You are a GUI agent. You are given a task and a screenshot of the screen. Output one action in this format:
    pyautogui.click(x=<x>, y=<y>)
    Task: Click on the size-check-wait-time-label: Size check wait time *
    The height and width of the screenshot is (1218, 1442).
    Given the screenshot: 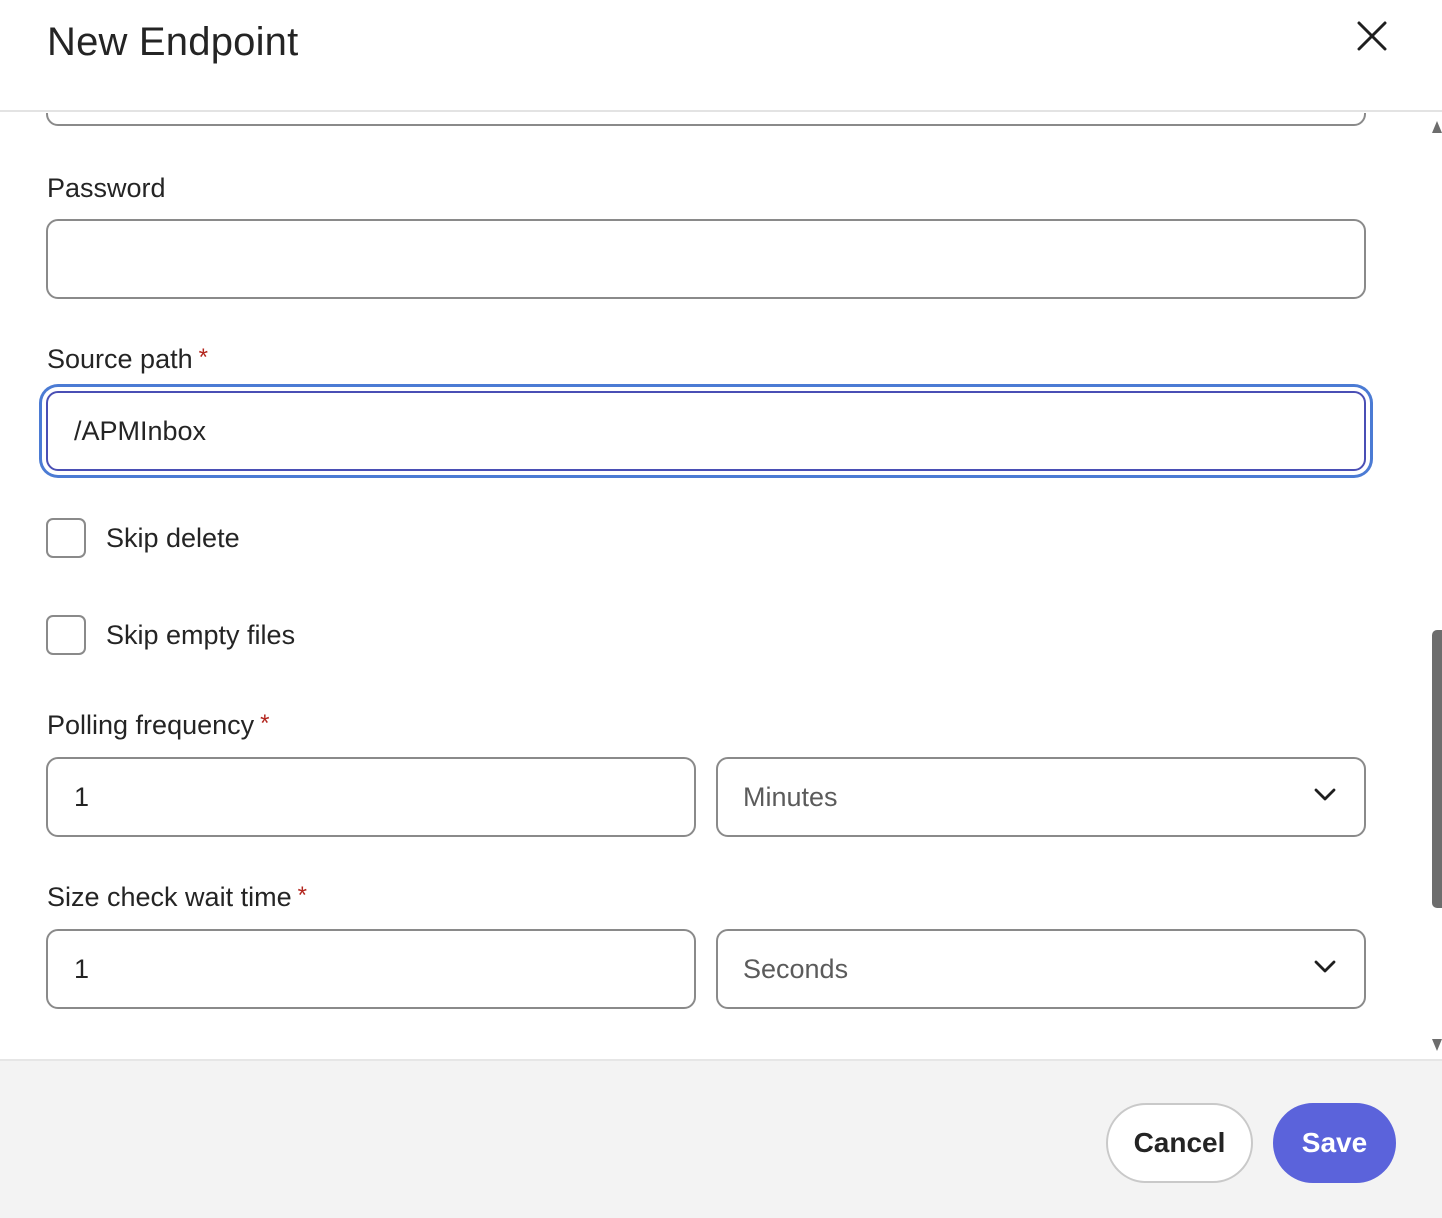 What is the action you would take?
    pyautogui.click(x=177, y=897)
    